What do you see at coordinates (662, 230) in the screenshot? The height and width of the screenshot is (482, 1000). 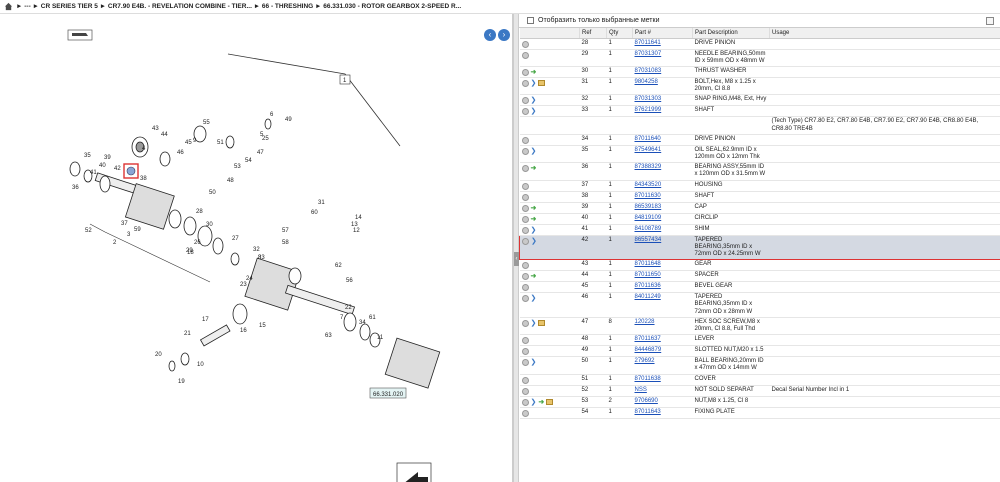 I see `part-number-link: 84108789` at bounding box center [662, 230].